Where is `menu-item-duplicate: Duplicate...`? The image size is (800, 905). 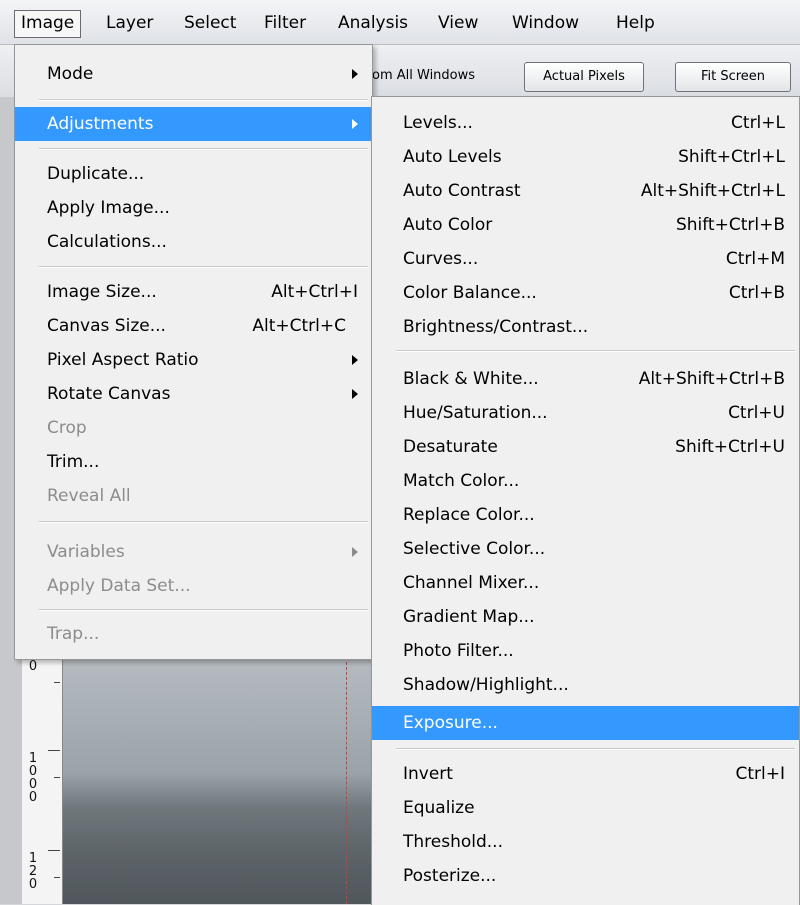
menu-item-duplicate: Duplicate... is located at coordinates (193, 174).